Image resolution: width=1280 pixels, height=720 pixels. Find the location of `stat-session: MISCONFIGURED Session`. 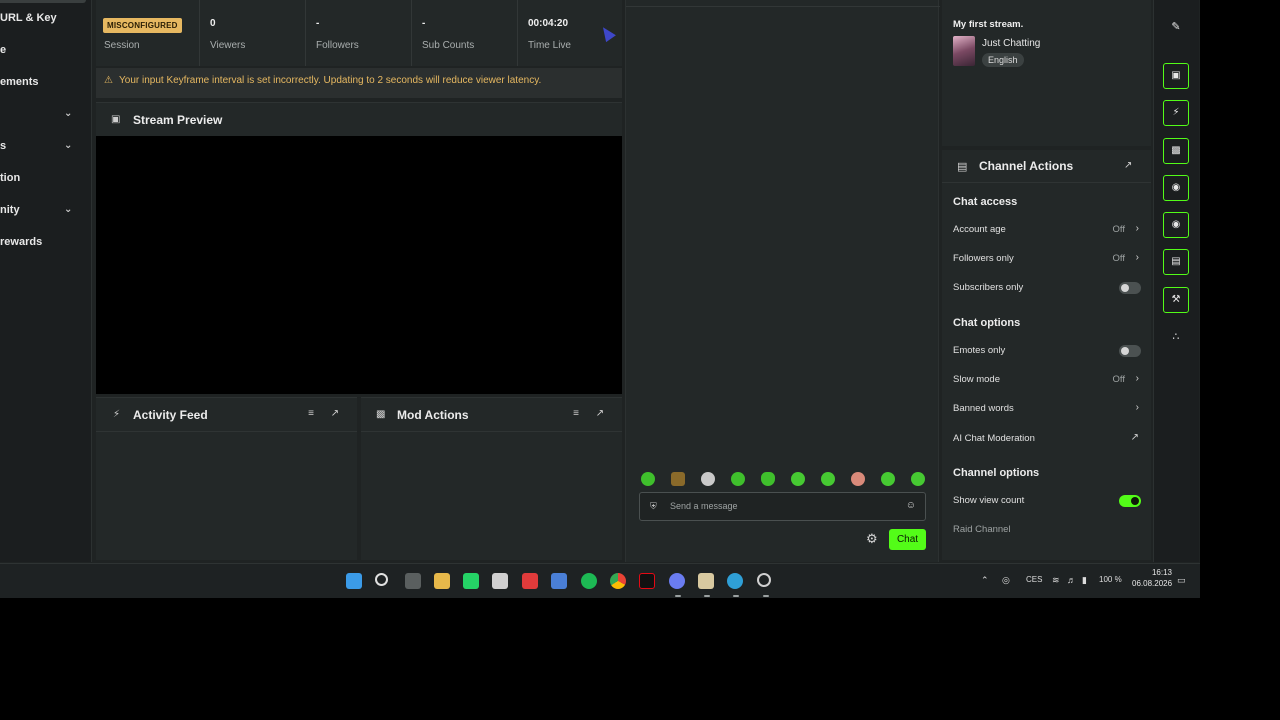

stat-session: MISCONFIGURED Session is located at coordinates (148, 33).